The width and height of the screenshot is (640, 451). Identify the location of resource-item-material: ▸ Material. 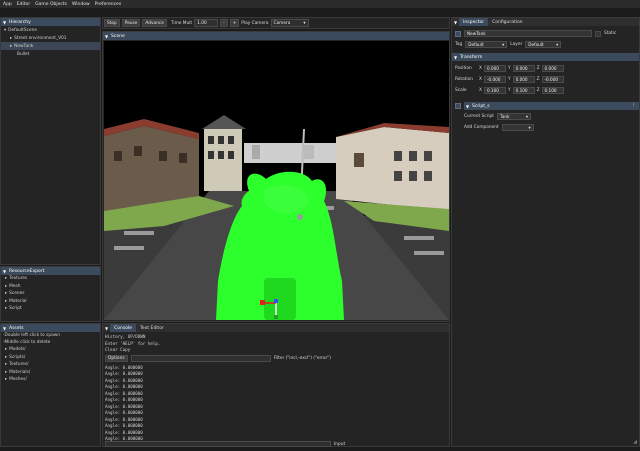
(50, 302).